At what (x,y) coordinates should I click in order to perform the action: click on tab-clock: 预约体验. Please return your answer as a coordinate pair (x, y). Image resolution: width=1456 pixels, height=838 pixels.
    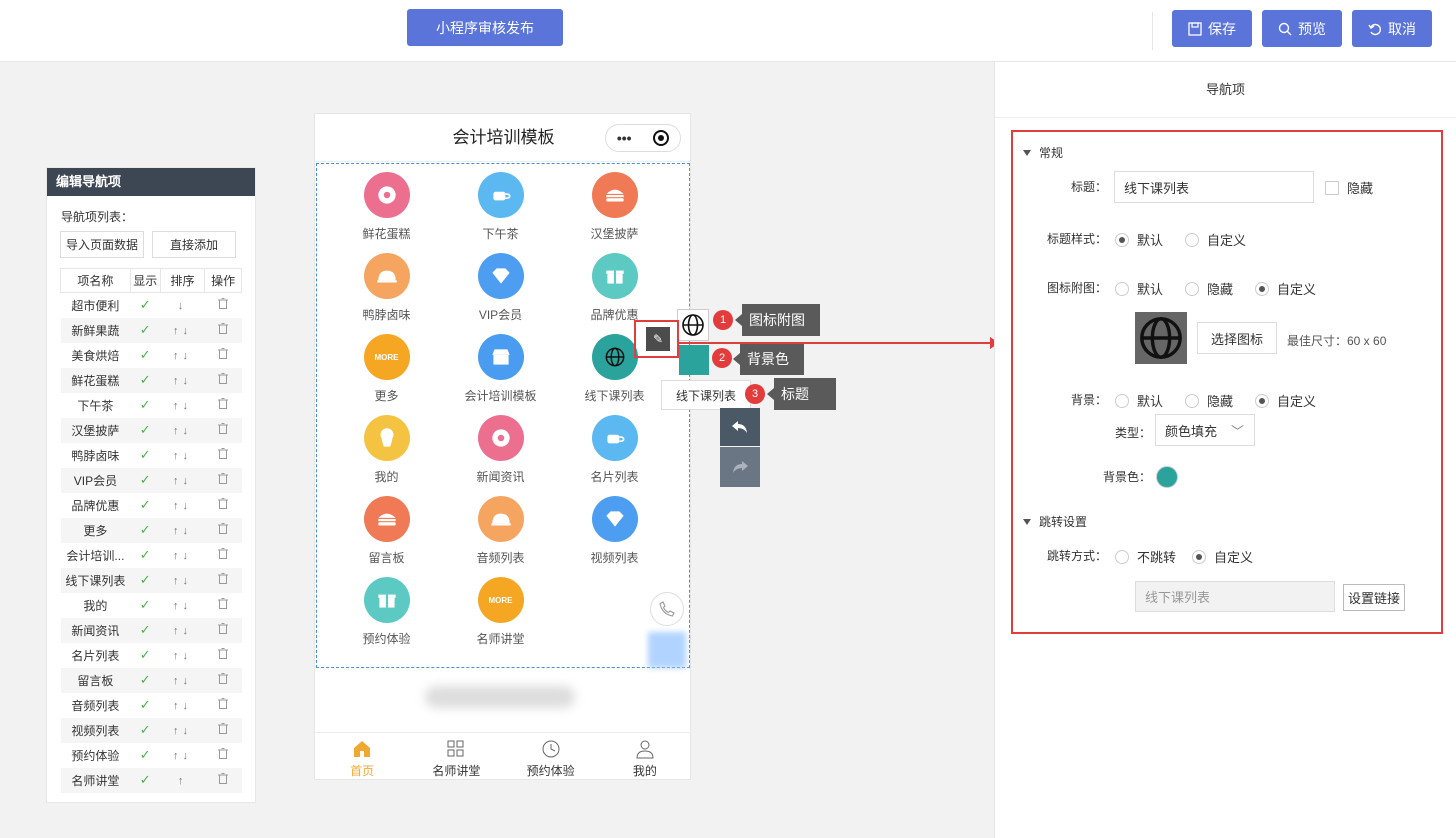
    Looking at the image, I should click on (551, 757).